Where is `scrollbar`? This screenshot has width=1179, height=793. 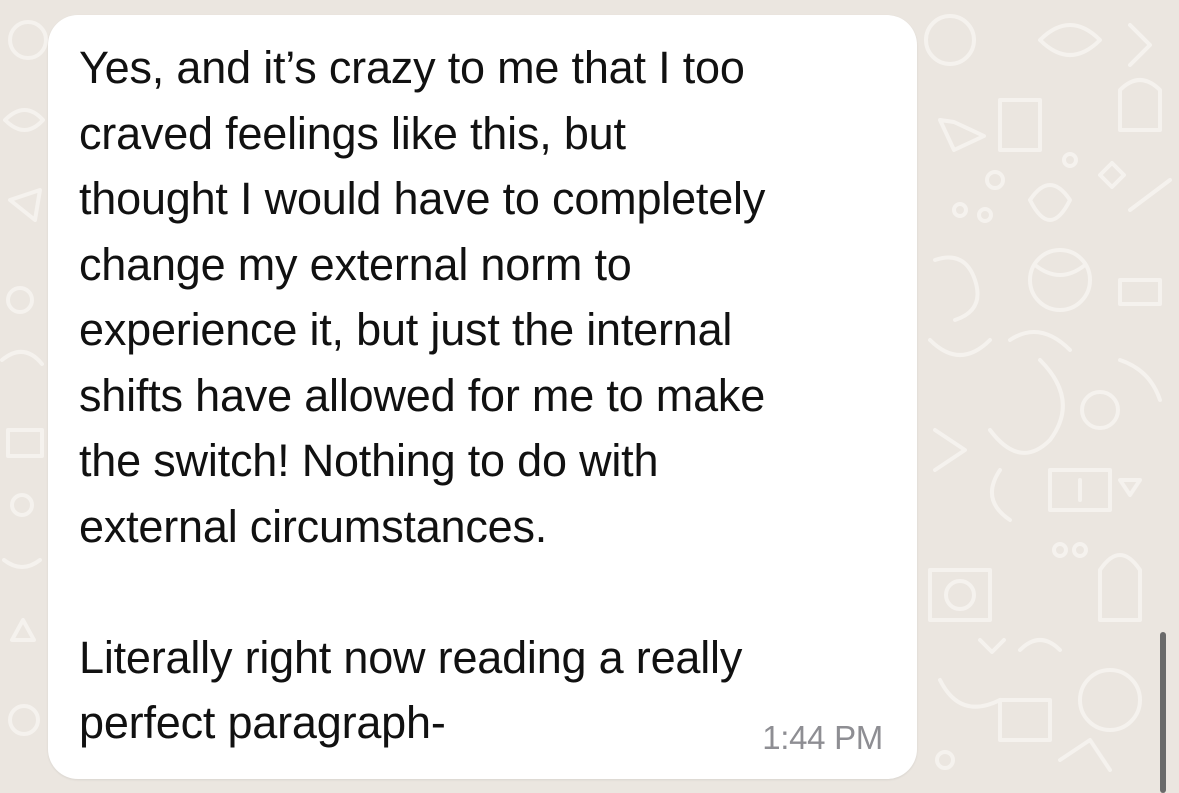
scrollbar is located at coordinates (1163, 396).